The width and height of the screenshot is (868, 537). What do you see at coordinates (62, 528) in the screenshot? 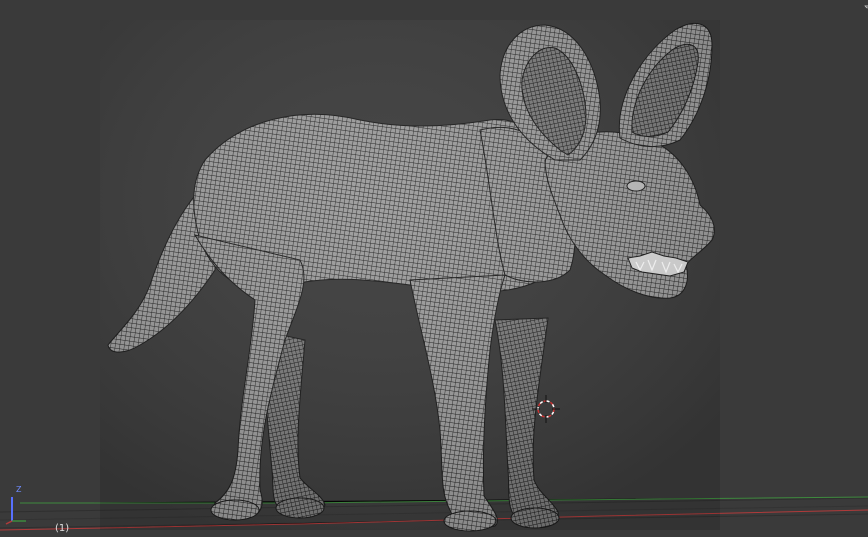
I see `frame-number-label: (1)` at bounding box center [62, 528].